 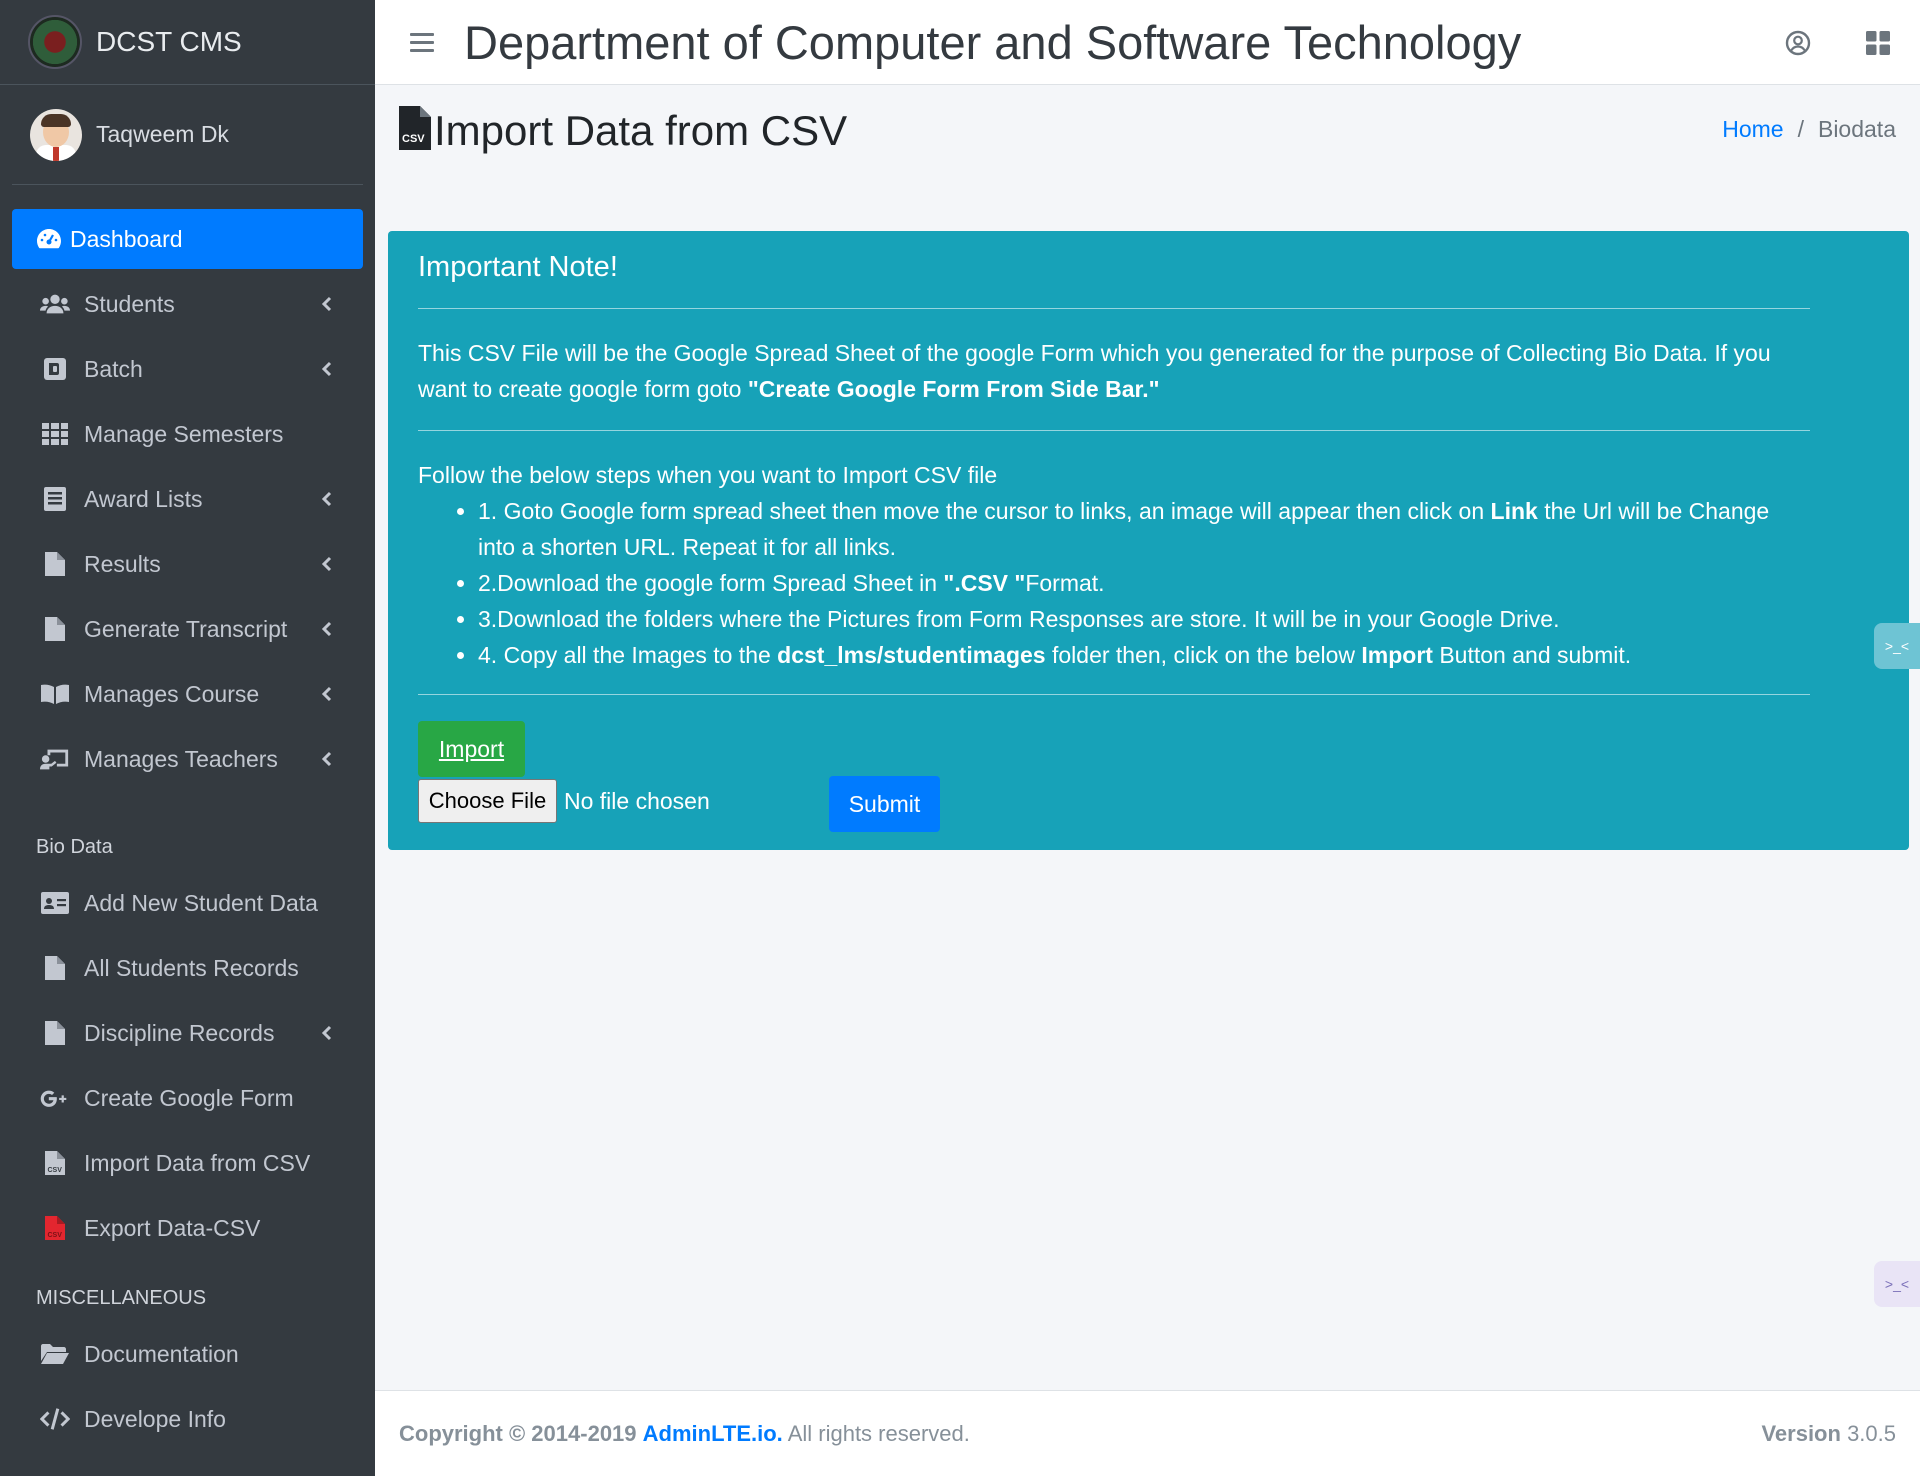 What do you see at coordinates (122, 563) in the screenshot?
I see `sidebar-item-label: Results` at bounding box center [122, 563].